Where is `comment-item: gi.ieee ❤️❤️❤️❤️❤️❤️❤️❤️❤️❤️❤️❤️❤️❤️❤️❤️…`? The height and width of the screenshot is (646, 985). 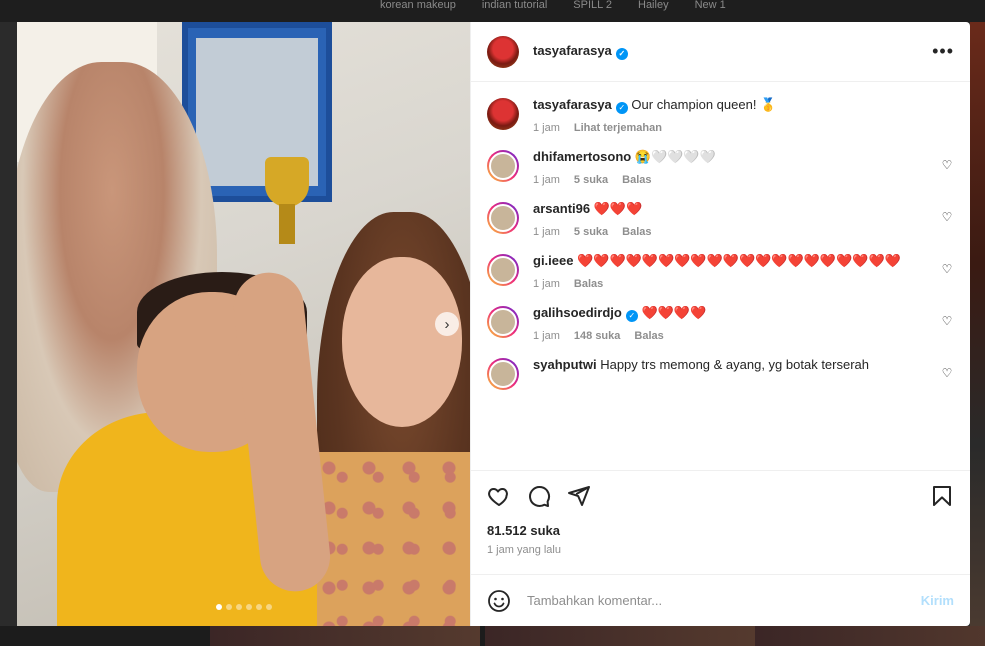 comment-item: gi.ieee ❤️❤️❤️❤️❤️❤️❤️❤️❤️❤️❤️❤️❤️❤️❤️❤️… is located at coordinates (720, 264).